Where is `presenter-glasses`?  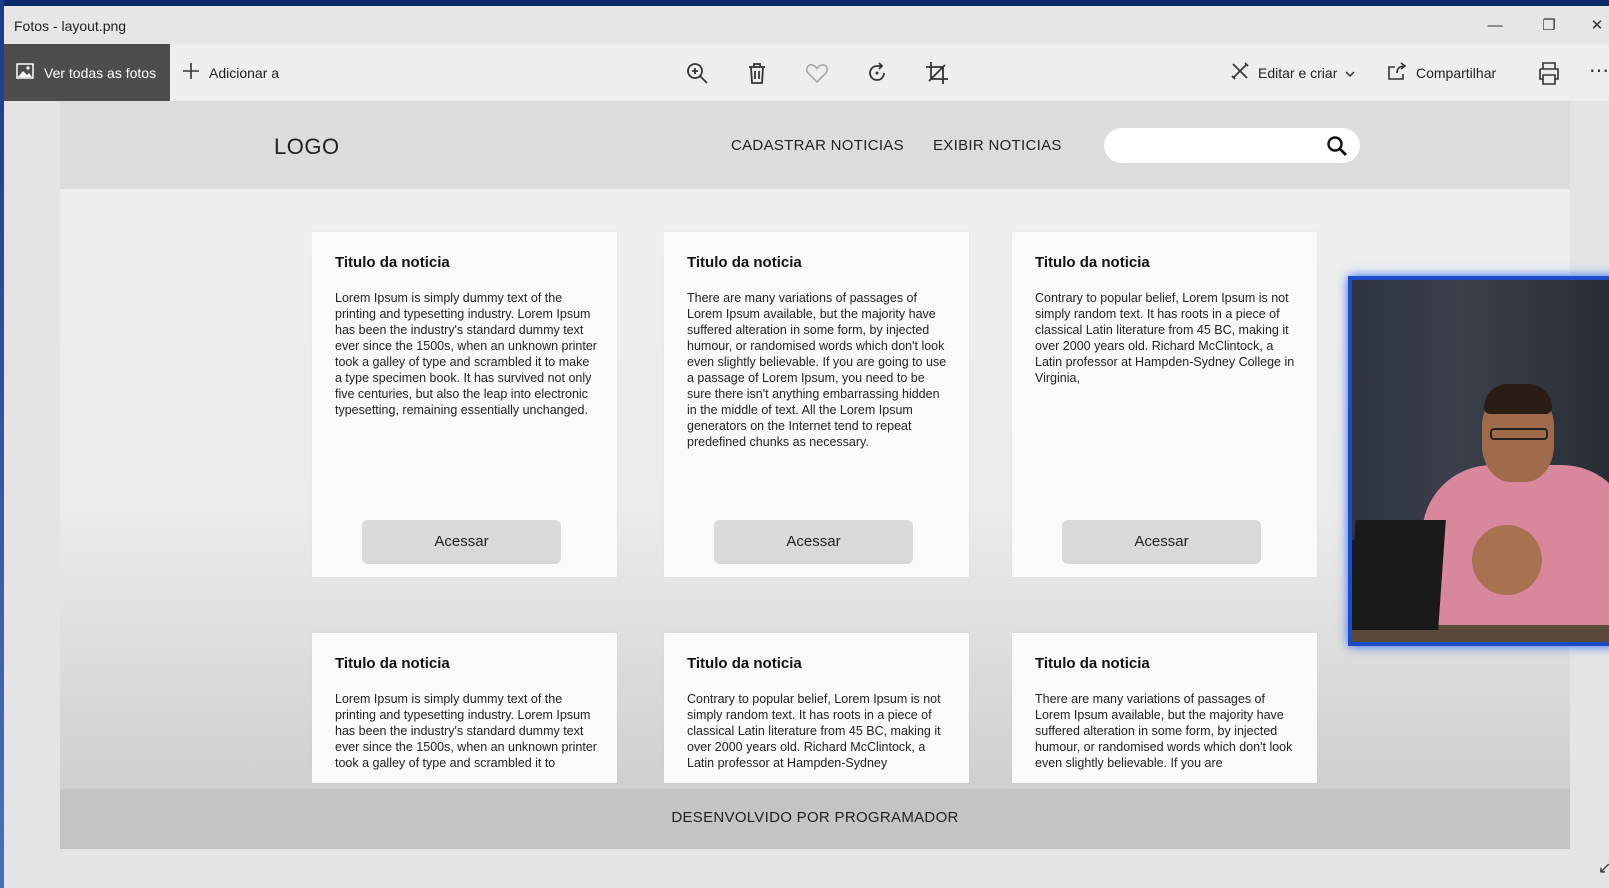 presenter-glasses is located at coordinates (1519, 434).